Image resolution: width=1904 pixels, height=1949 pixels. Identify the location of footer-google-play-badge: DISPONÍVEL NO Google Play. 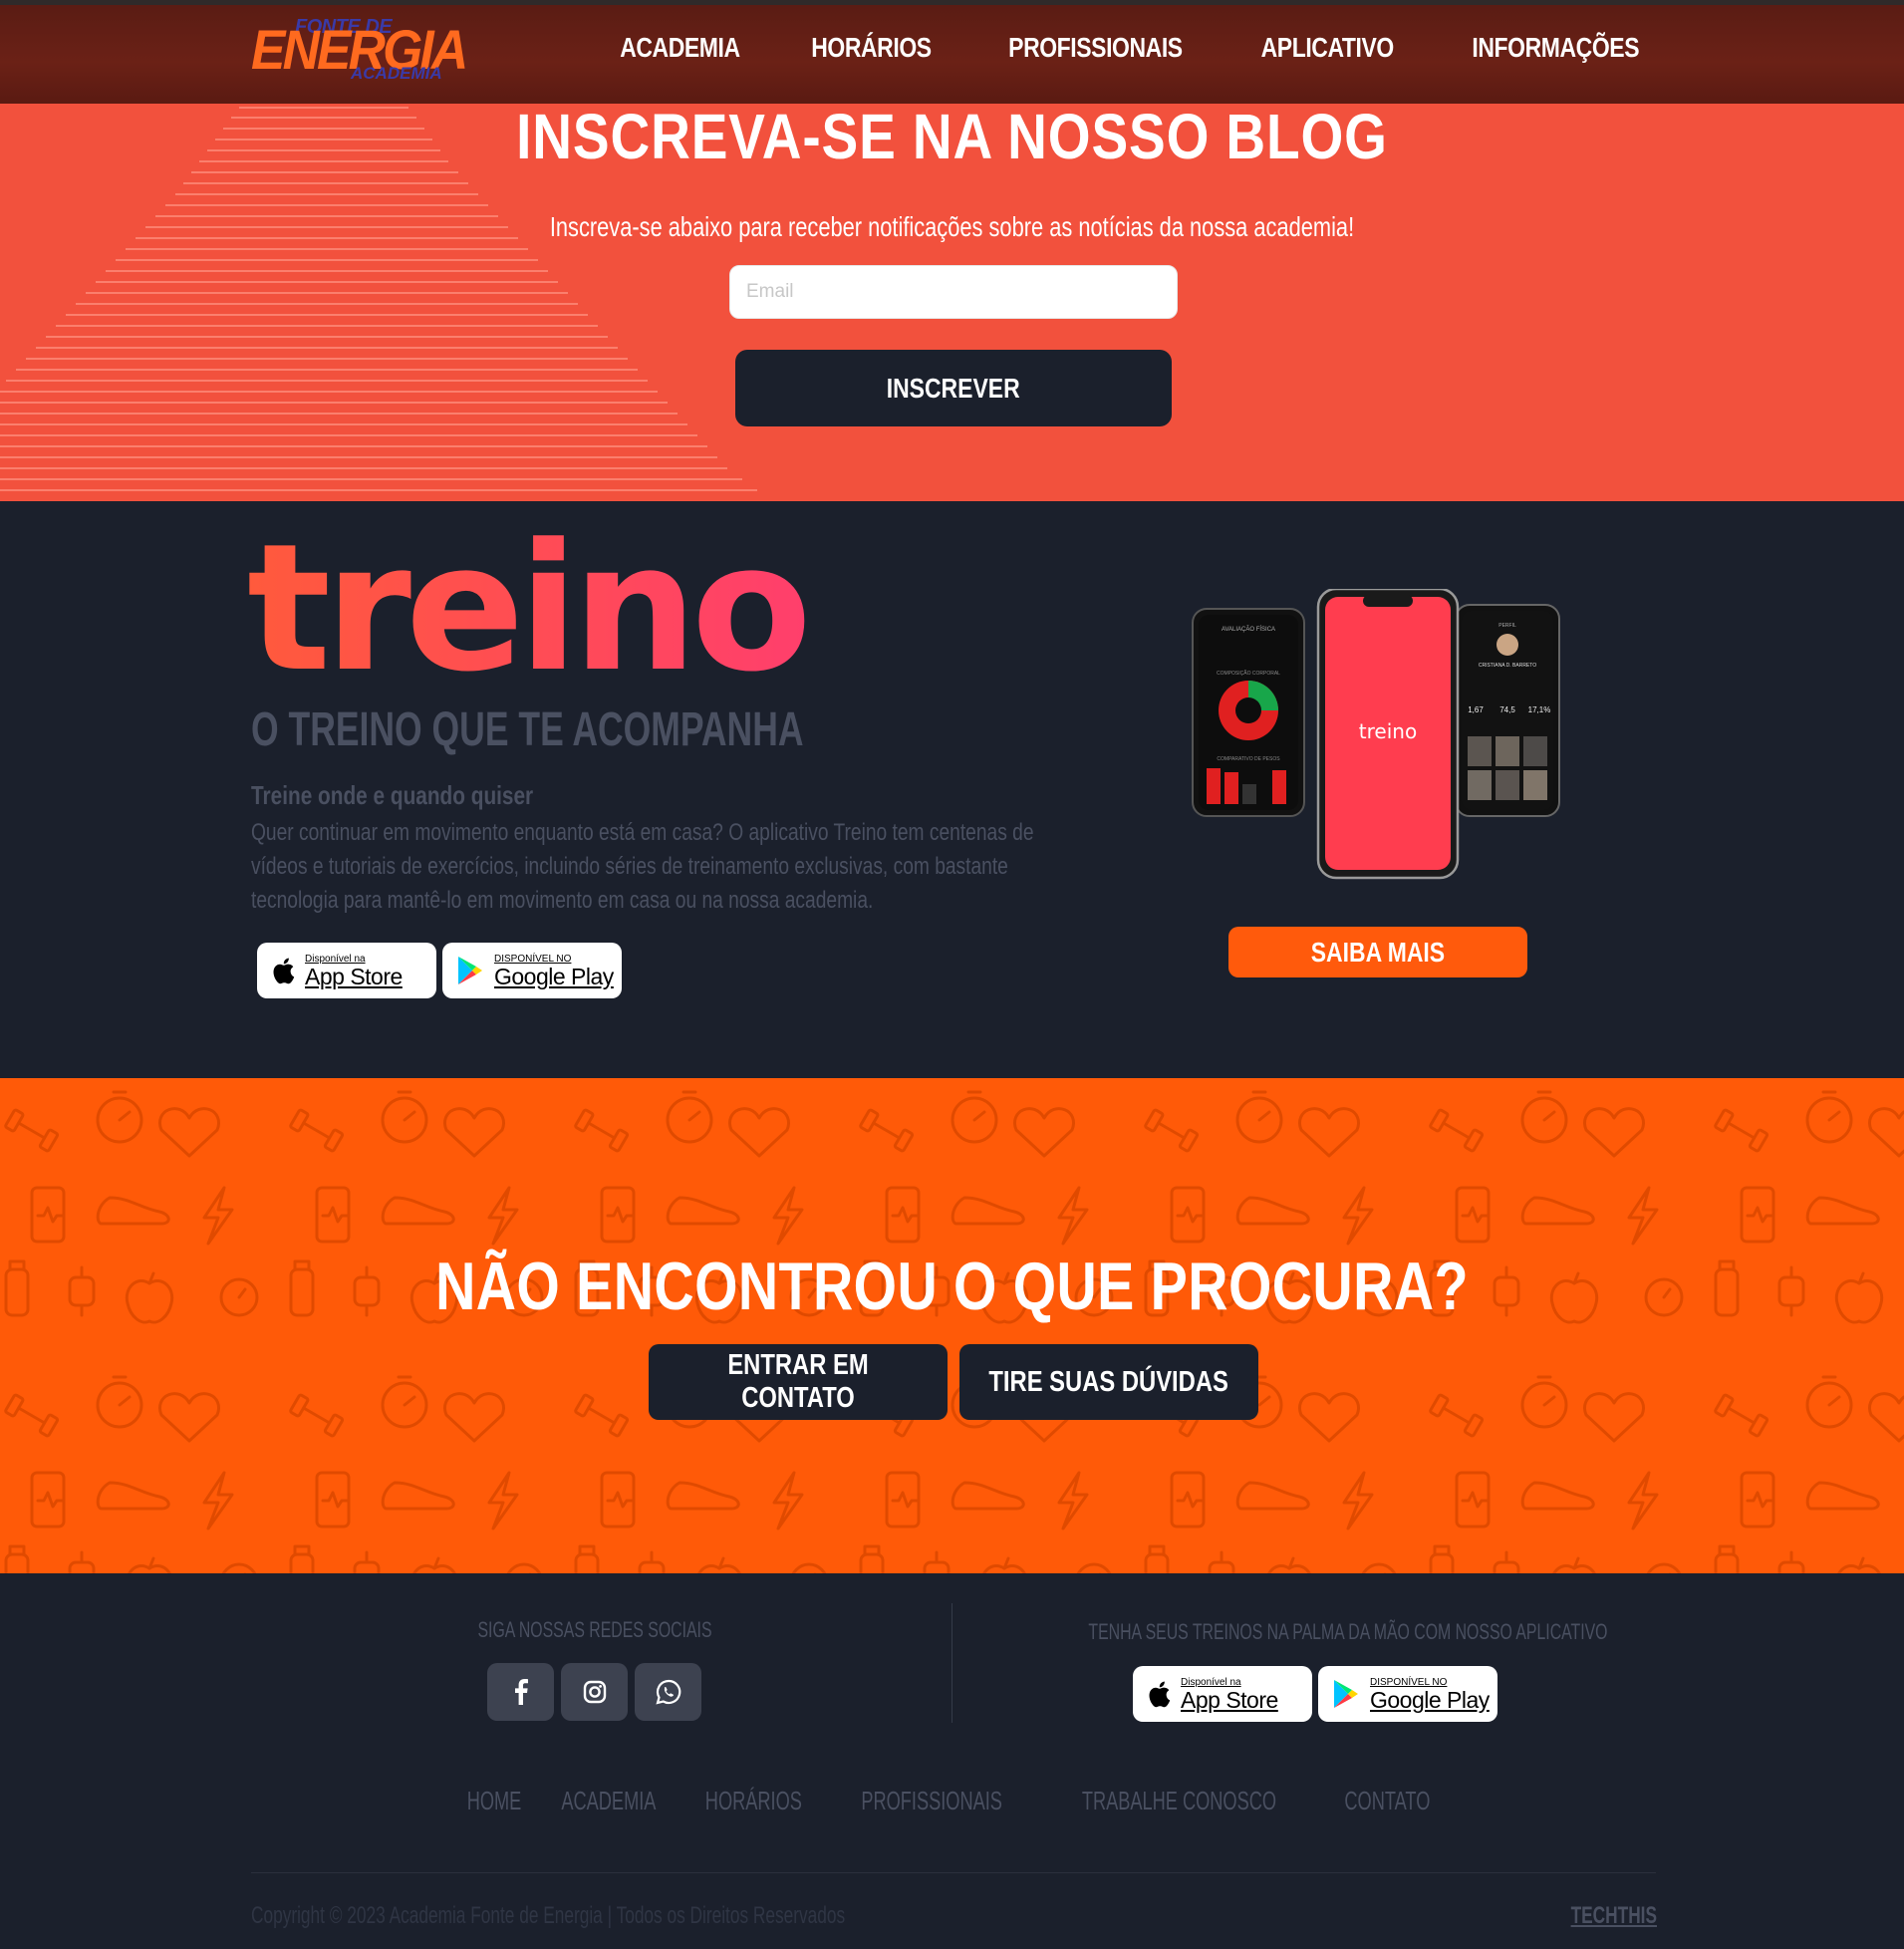
(1407, 1694).